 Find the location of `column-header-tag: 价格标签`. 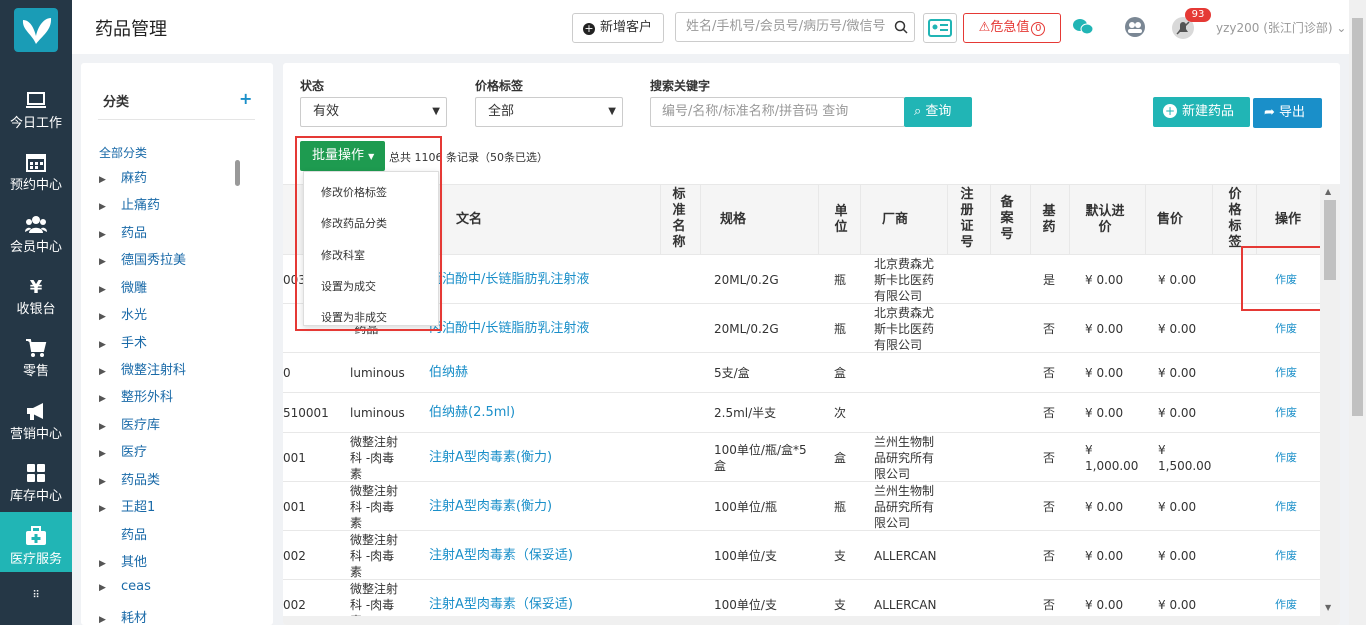

column-header-tag: 价格标签 is located at coordinates (1235, 219).